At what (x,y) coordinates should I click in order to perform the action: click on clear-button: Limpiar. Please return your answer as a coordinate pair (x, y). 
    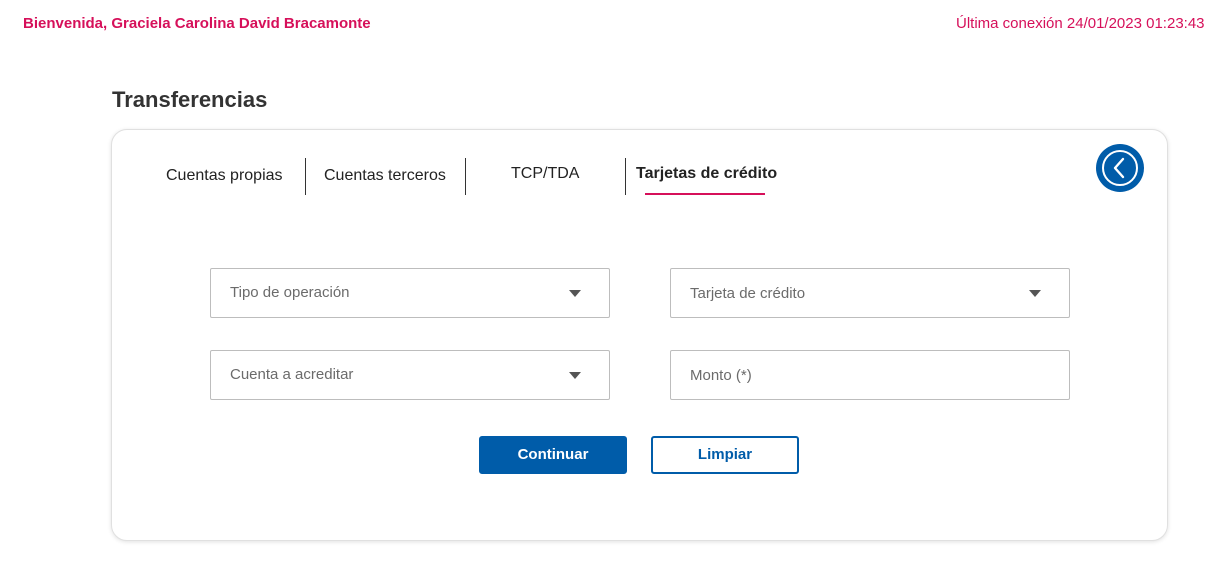
    Looking at the image, I should click on (725, 455).